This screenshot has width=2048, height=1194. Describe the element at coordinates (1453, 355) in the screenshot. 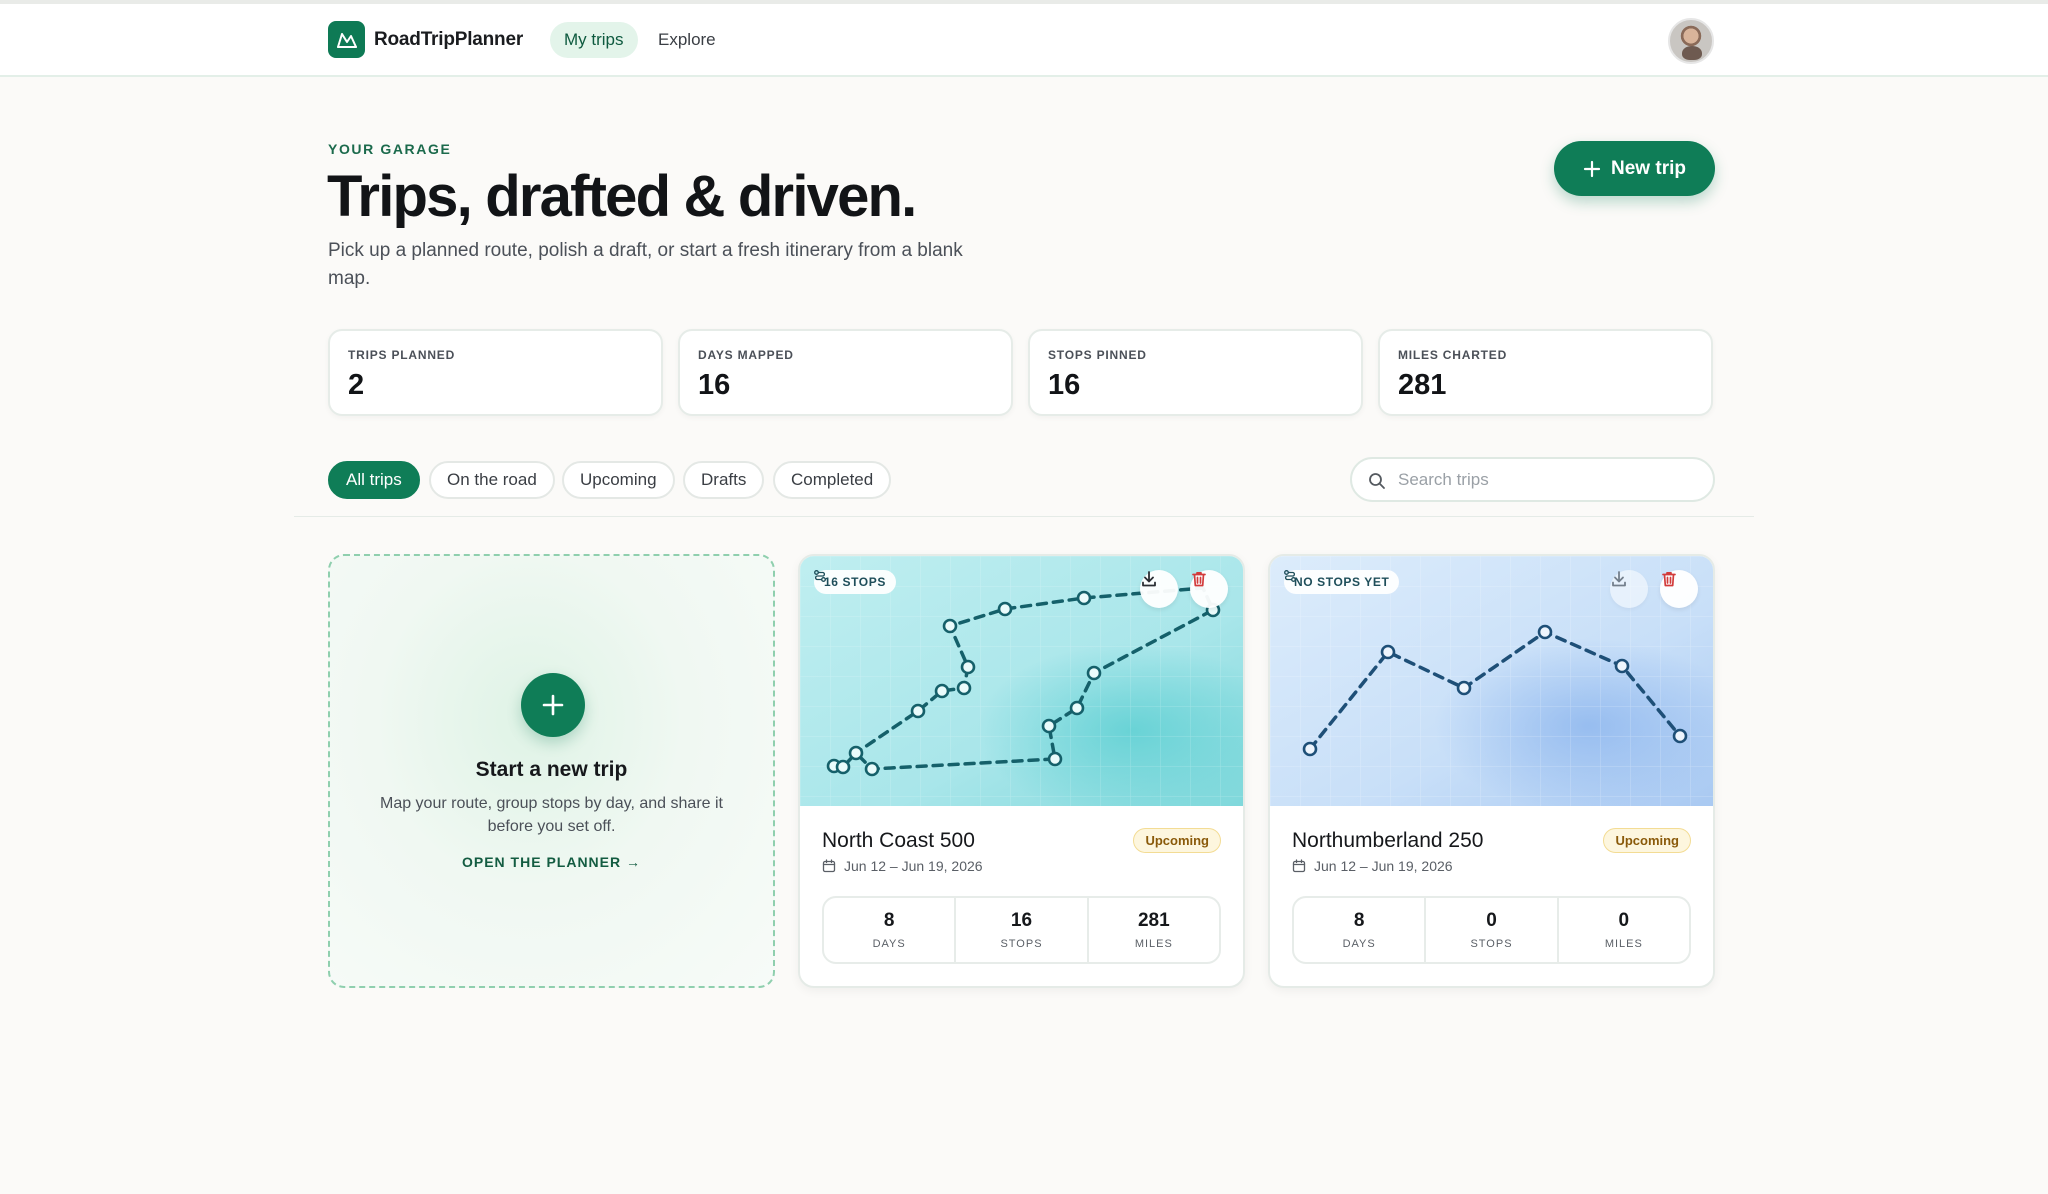

I see `stat-label: MILES CHARTED` at that location.